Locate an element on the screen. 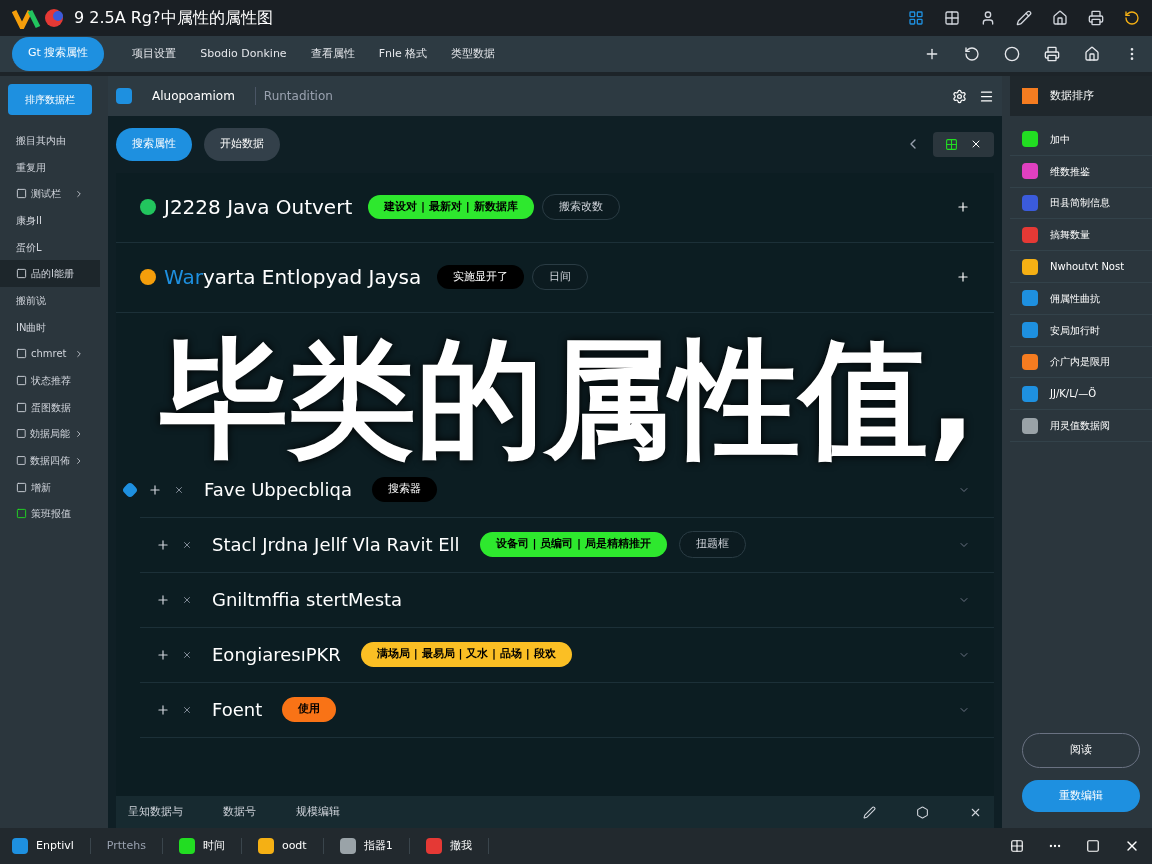  footer-text: 数据号 is located at coordinates (239, 811).